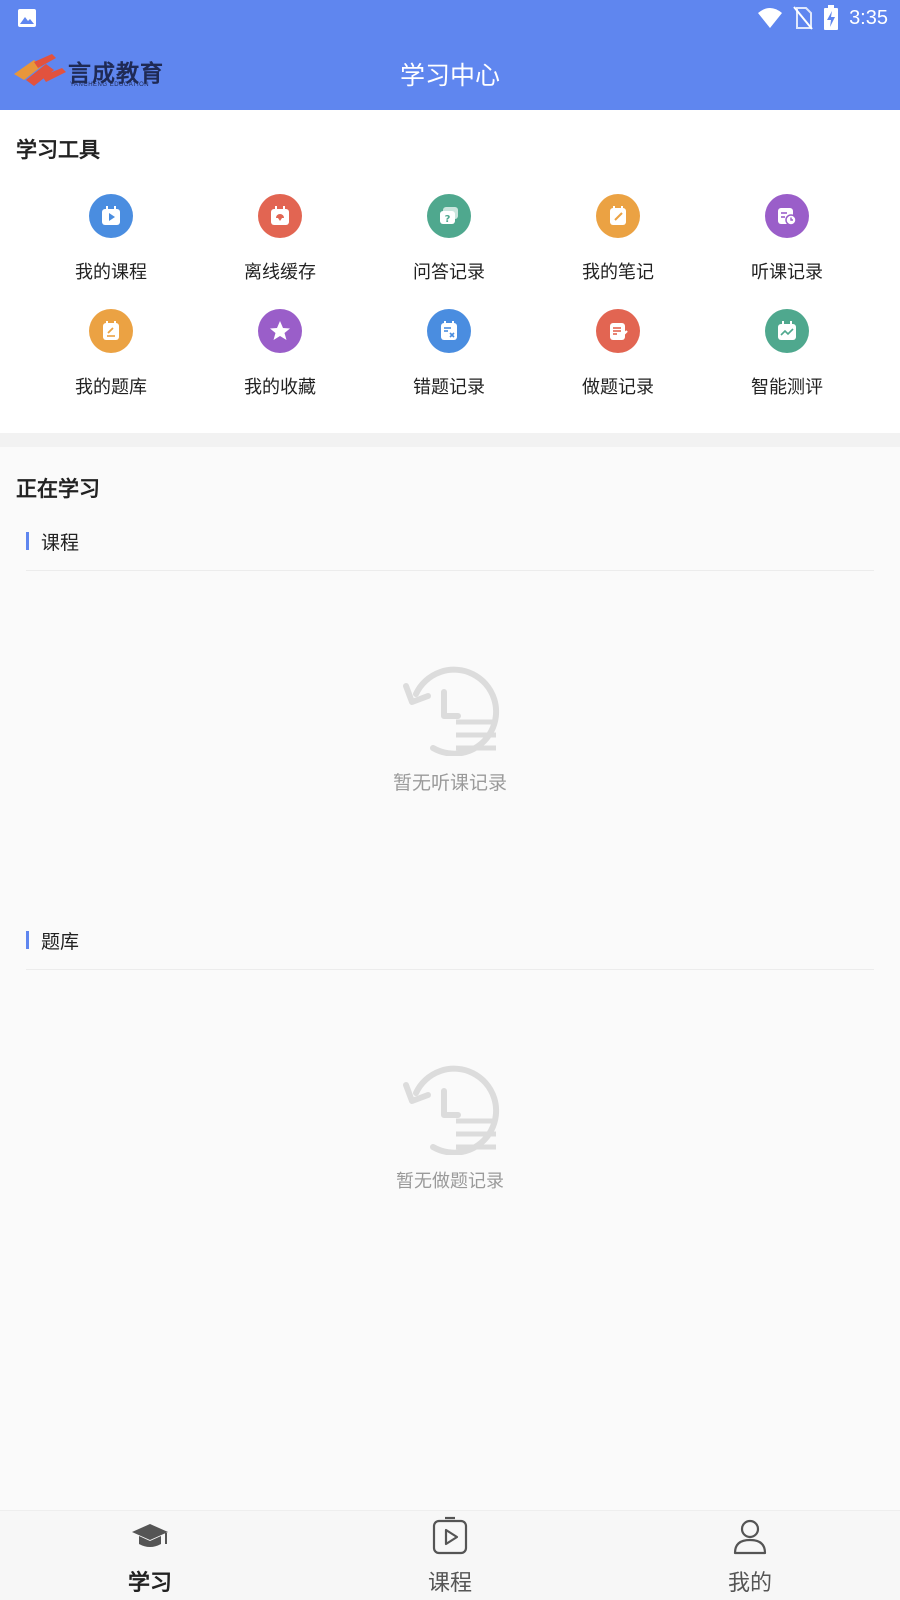 The width and height of the screenshot is (900, 1600). I want to click on tool-label: 问答记录, so click(449, 272).